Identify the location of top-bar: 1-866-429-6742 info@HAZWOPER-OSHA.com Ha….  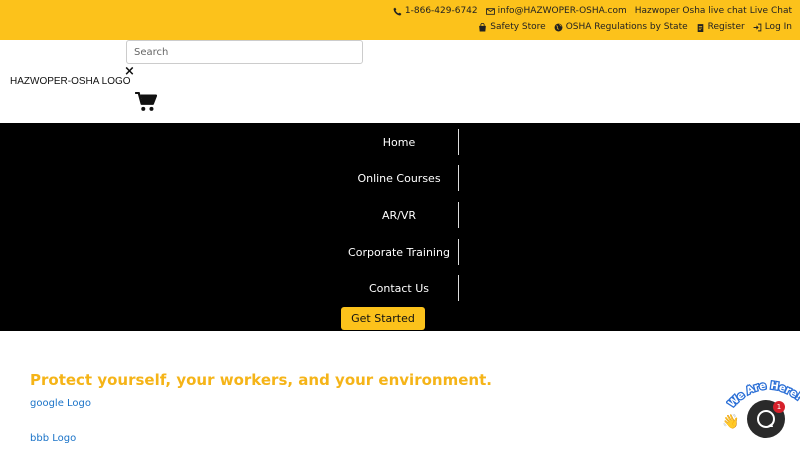
(400, 20).